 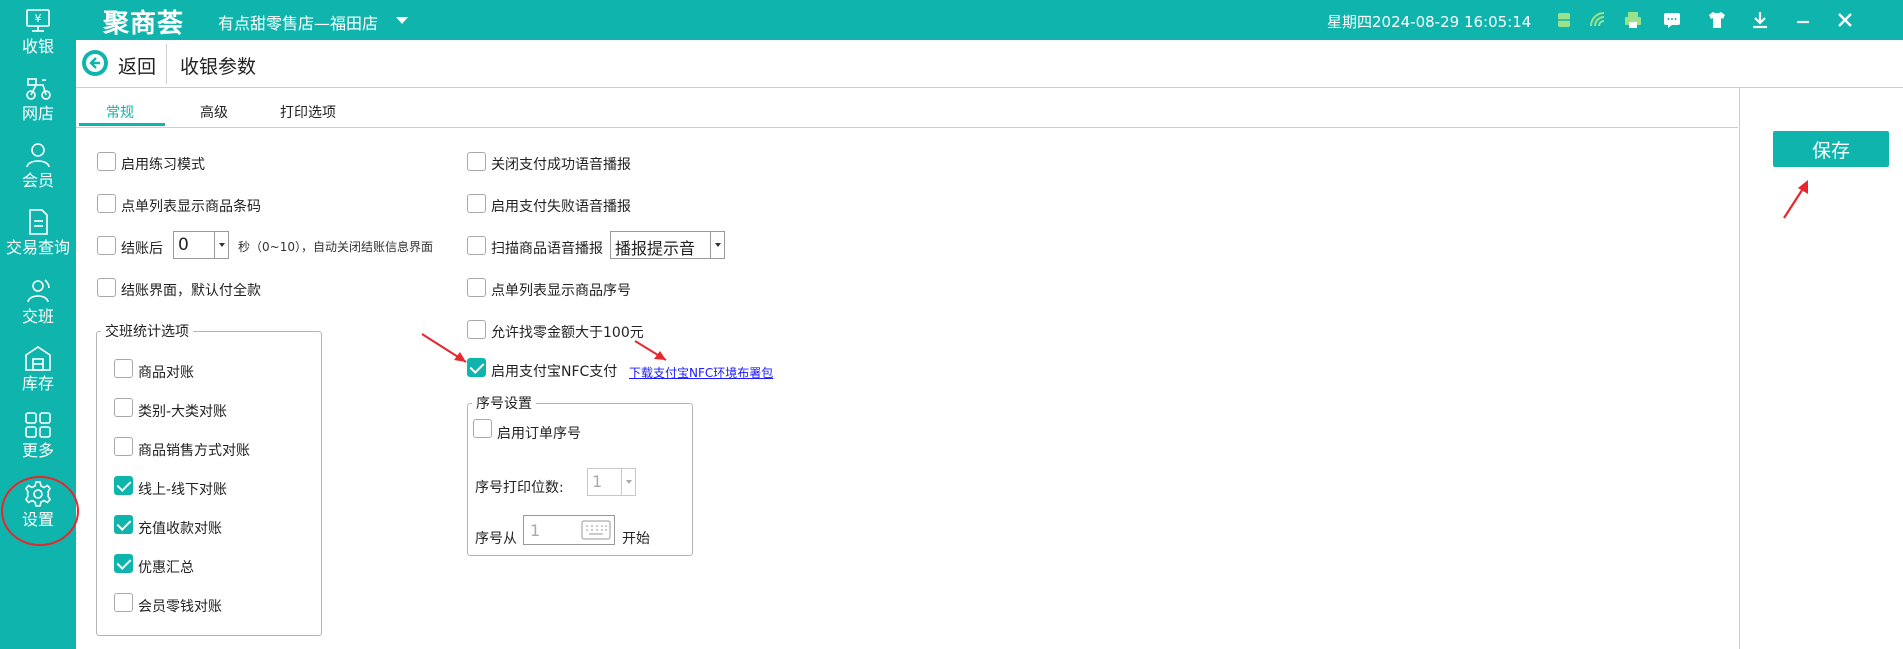 I want to click on minimize-icon, so click(x=1803, y=20).